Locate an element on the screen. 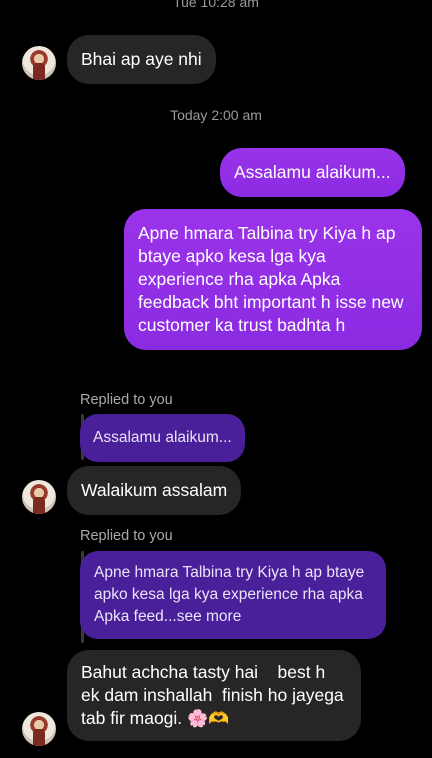 The height and width of the screenshot is (758, 432). timestamp-today: Today 2:00 am is located at coordinates (216, 115).